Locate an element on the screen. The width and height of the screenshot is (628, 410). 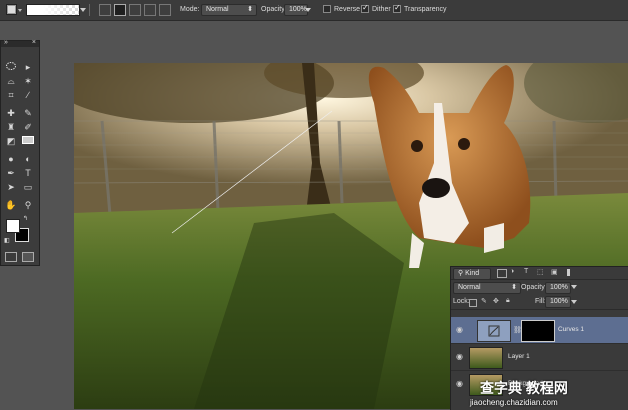
brush-icon: ✎ is located at coordinates (28, 113).